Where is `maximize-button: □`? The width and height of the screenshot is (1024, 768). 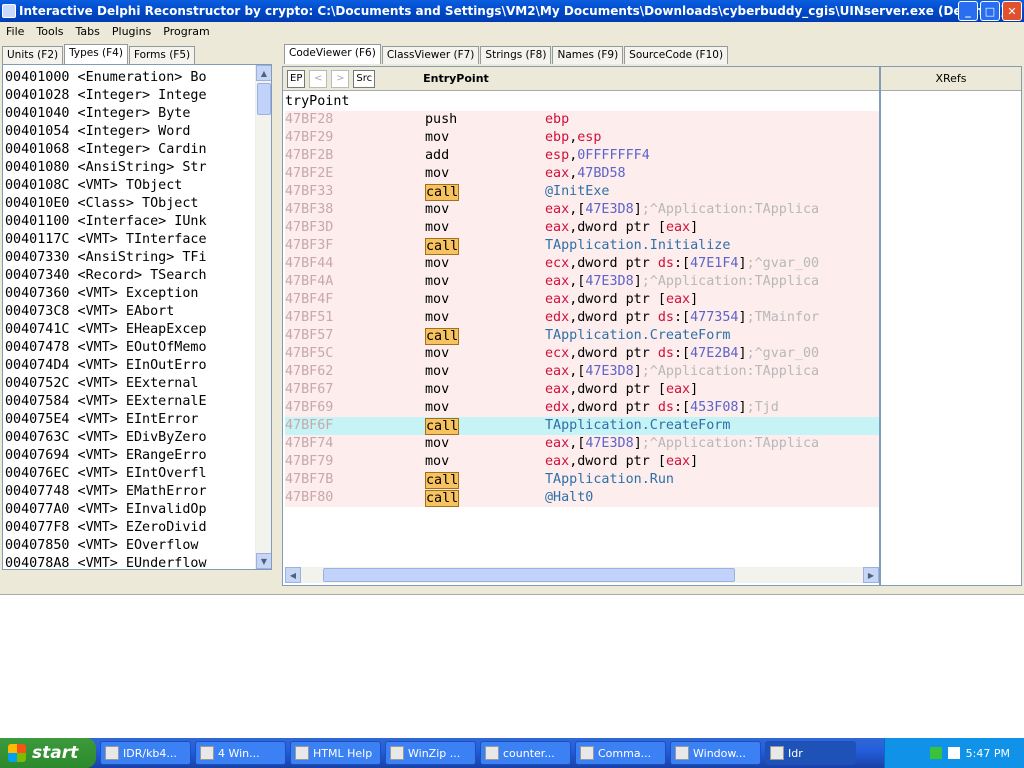
maximize-button: □ is located at coordinates (990, 11).